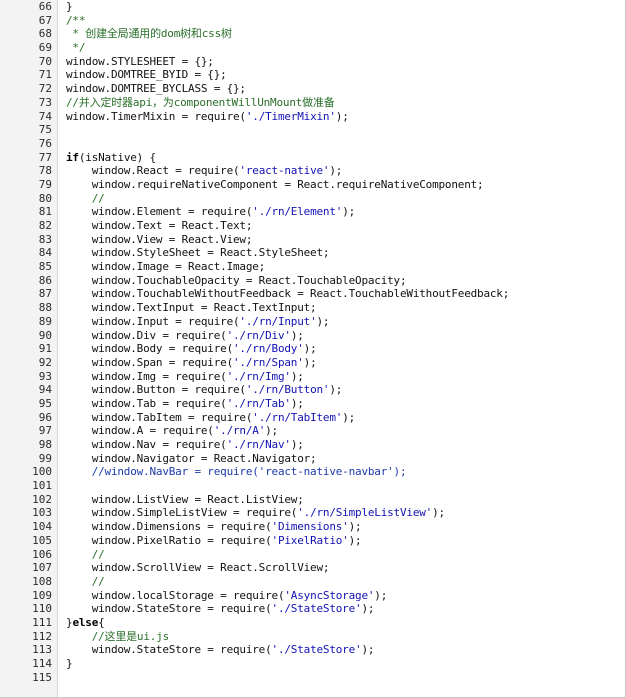  I want to click on code-line: 114}, so click(312, 664).